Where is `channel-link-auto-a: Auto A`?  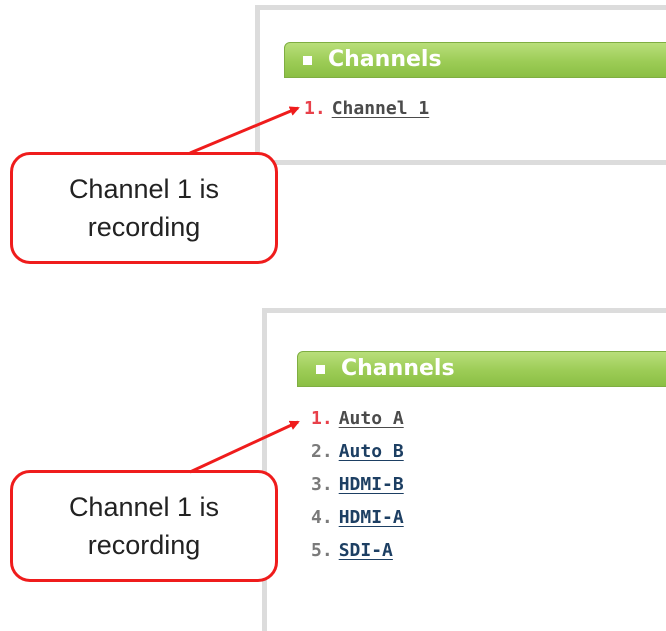 channel-link-auto-a: Auto A is located at coordinates (371, 418).